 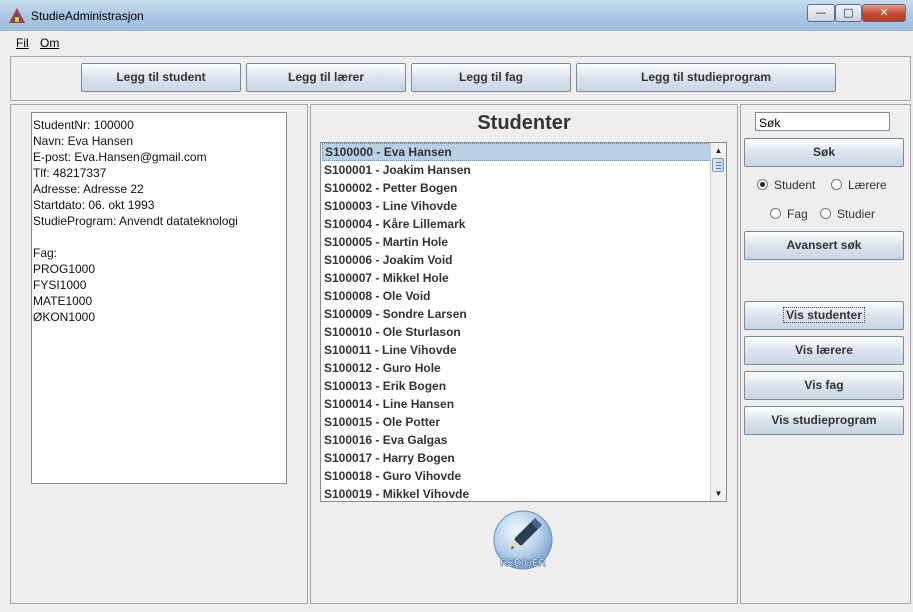 I want to click on add-student-button: Legg til student, so click(x=161, y=77).